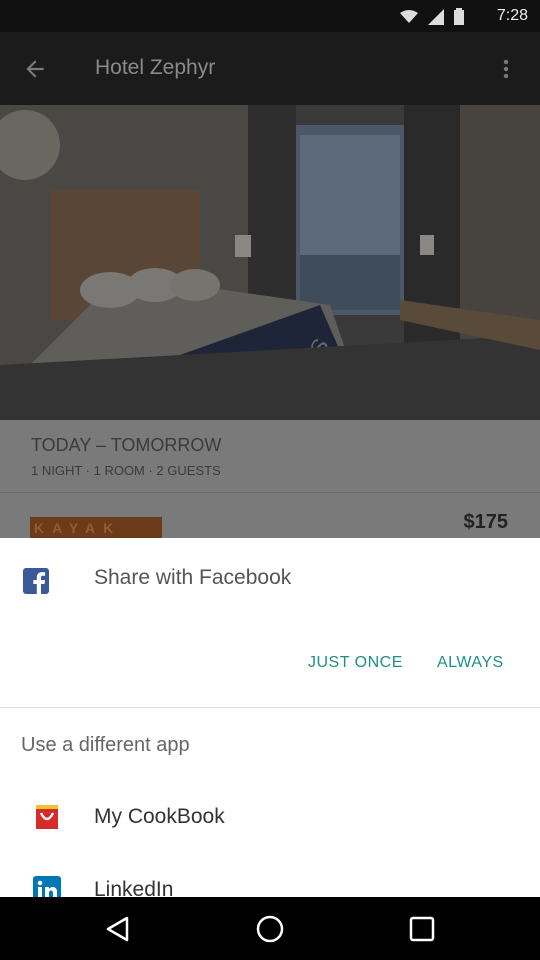 This screenshot has height=960, width=540. What do you see at coordinates (126, 445) in the screenshot?
I see `booking-dates: TODAY – TOMORROW` at bounding box center [126, 445].